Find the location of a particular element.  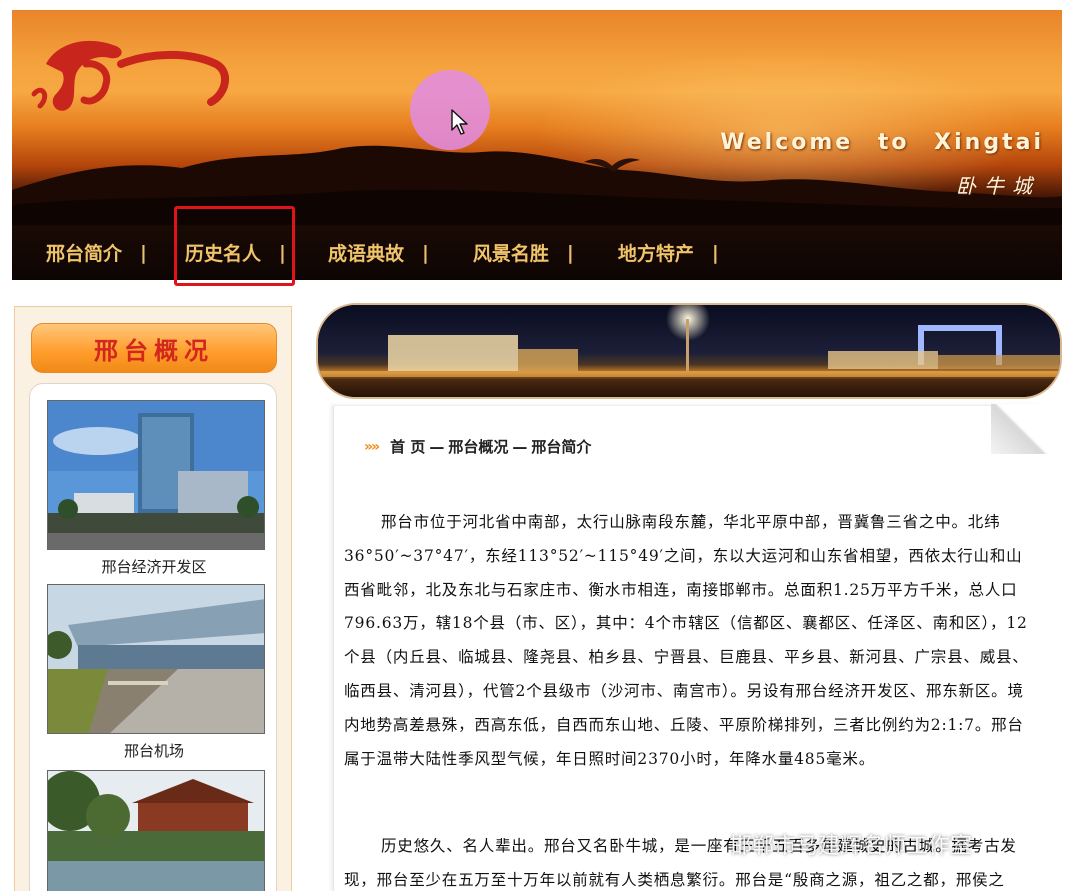

calligraphy-logo is located at coordinates (130, 75).